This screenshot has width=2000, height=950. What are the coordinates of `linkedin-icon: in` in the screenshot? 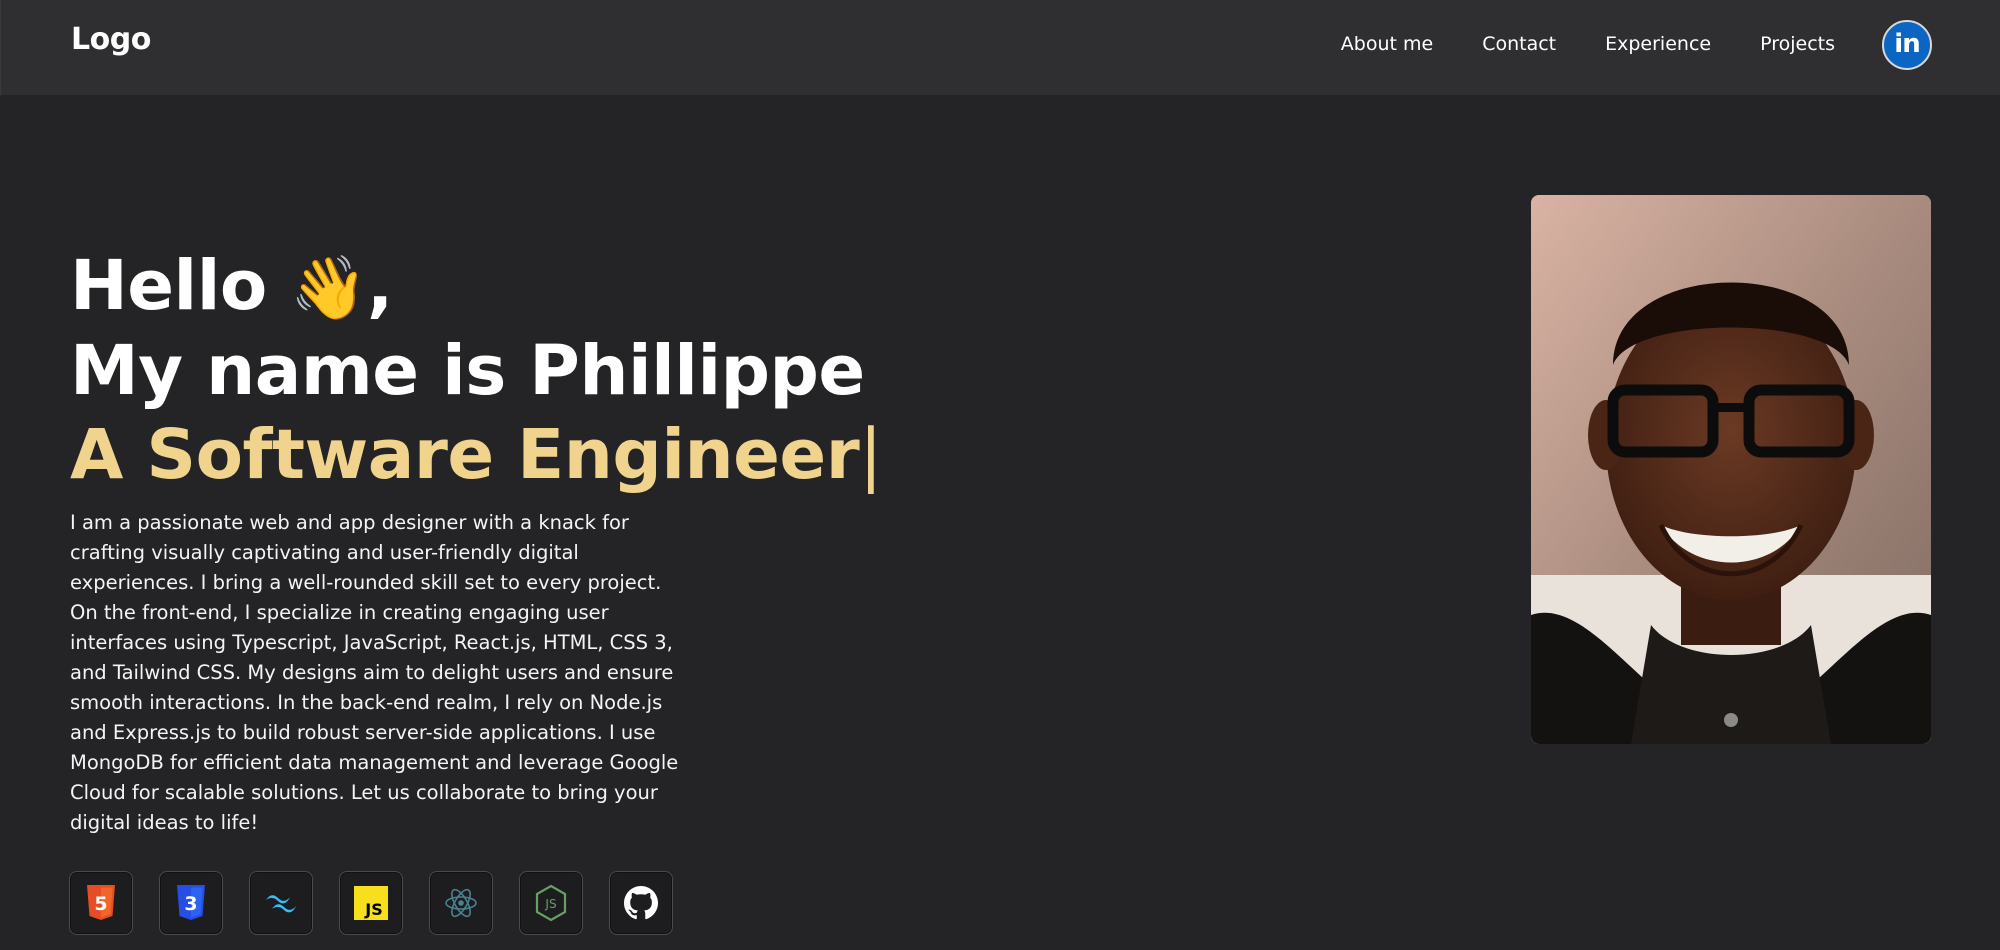 It's located at (1907, 45).